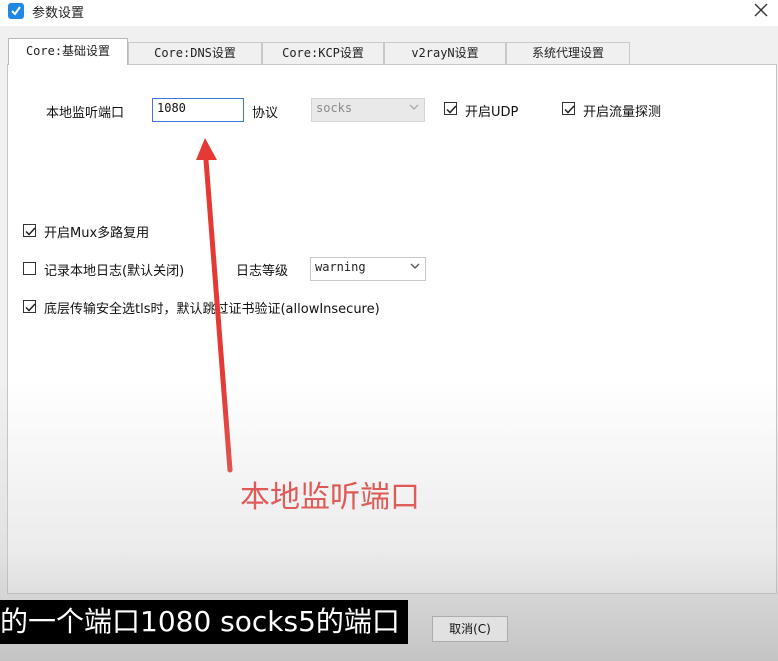  I want to click on annotation-label: 本地监听端口, so click(330, 497).